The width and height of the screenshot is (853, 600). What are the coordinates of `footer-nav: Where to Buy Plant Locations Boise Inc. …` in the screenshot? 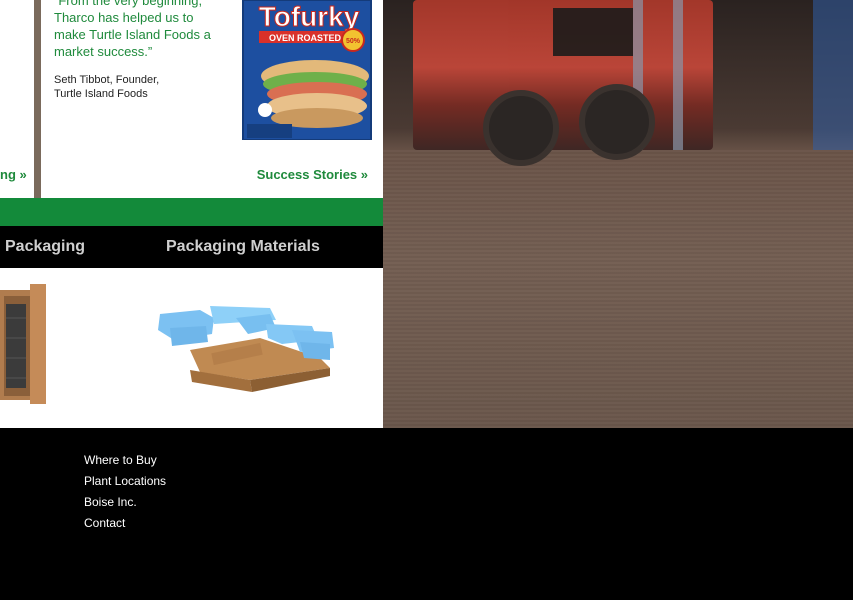 It's located at (125, 492).